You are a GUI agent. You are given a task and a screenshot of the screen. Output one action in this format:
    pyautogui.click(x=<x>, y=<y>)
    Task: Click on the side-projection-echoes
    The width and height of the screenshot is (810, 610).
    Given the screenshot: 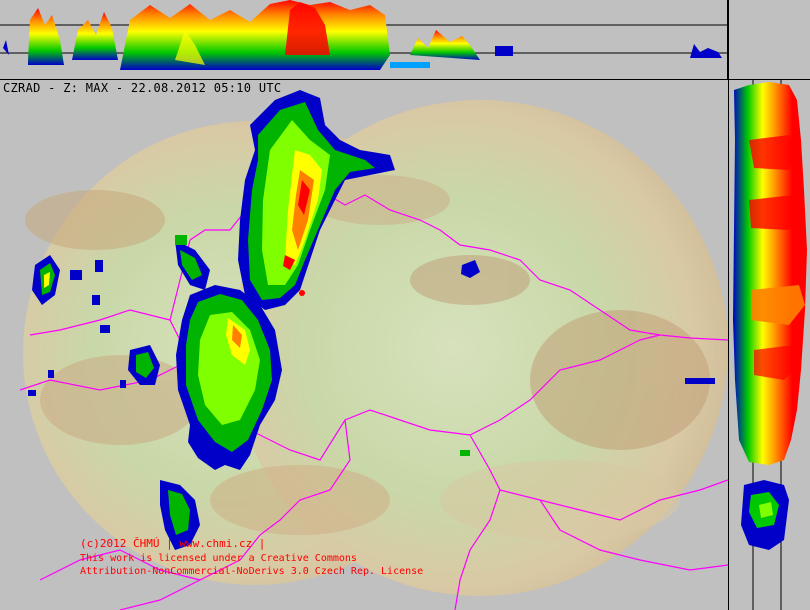 What is the action you would take?
    pyautogui.click(x=770, y=345)
    